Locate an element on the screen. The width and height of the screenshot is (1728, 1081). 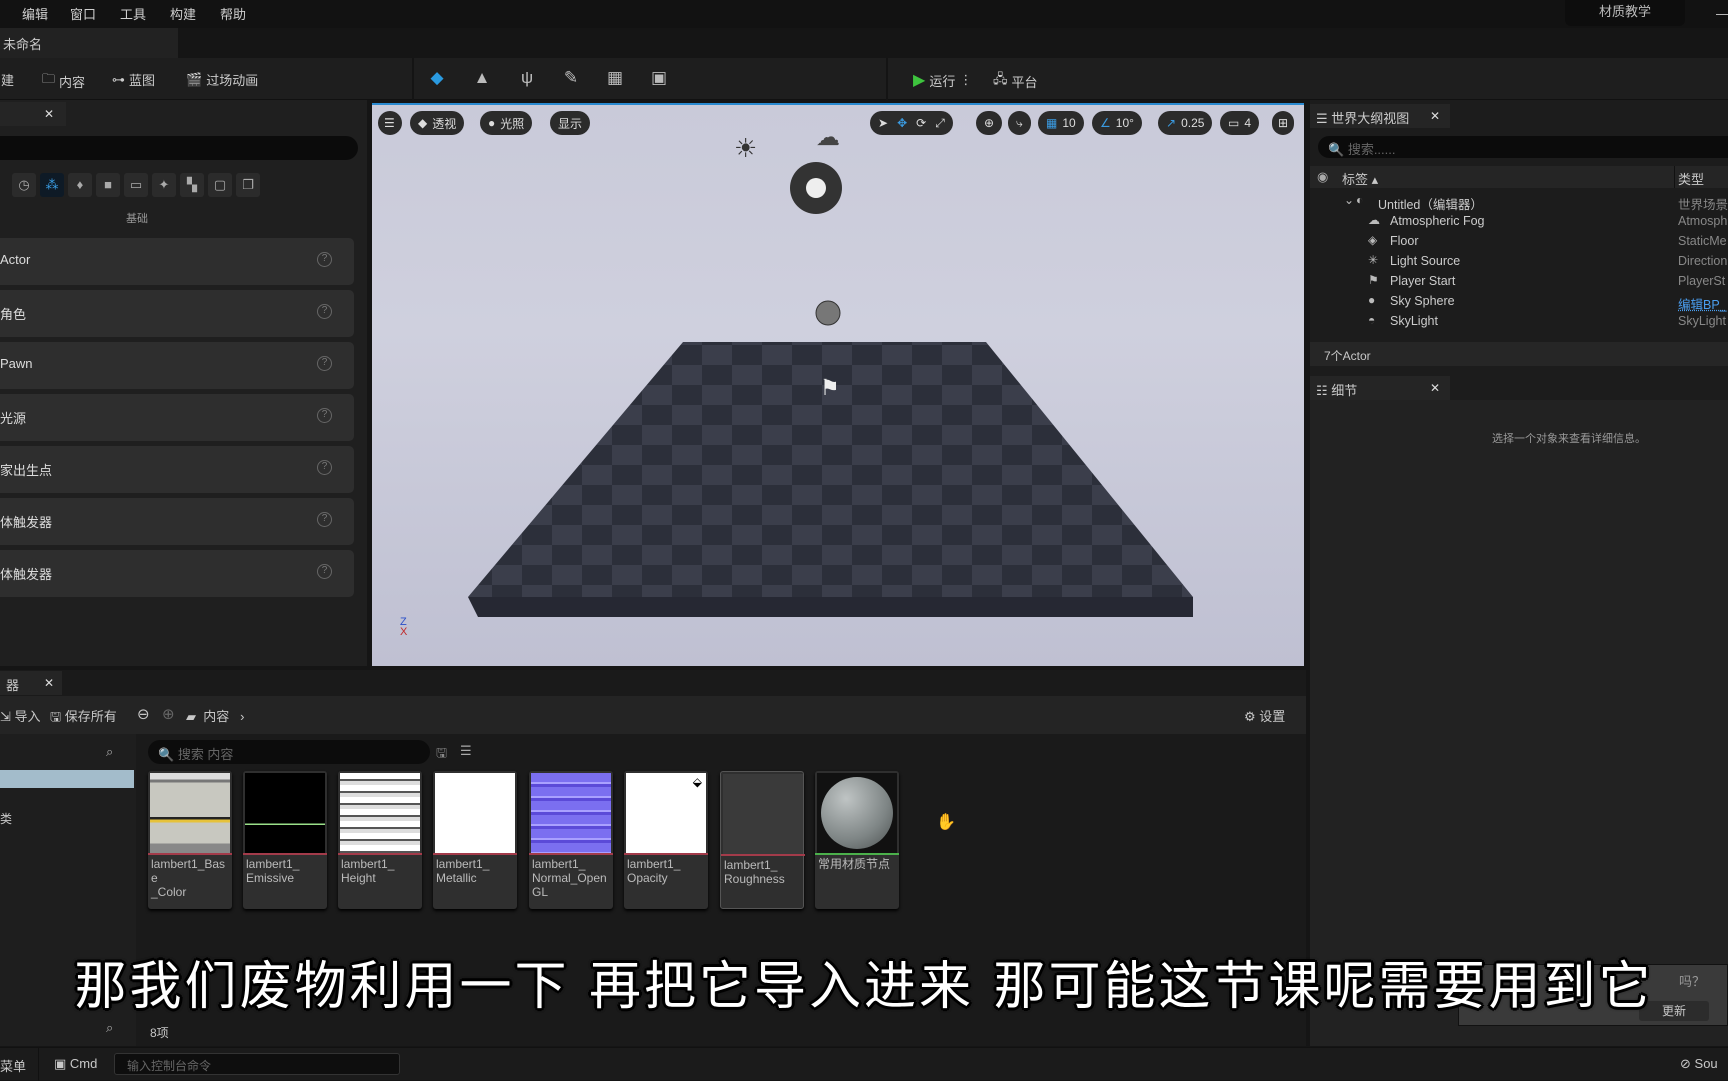
fracture-mode-icon: ▦ is located at coordinates (615, 79).